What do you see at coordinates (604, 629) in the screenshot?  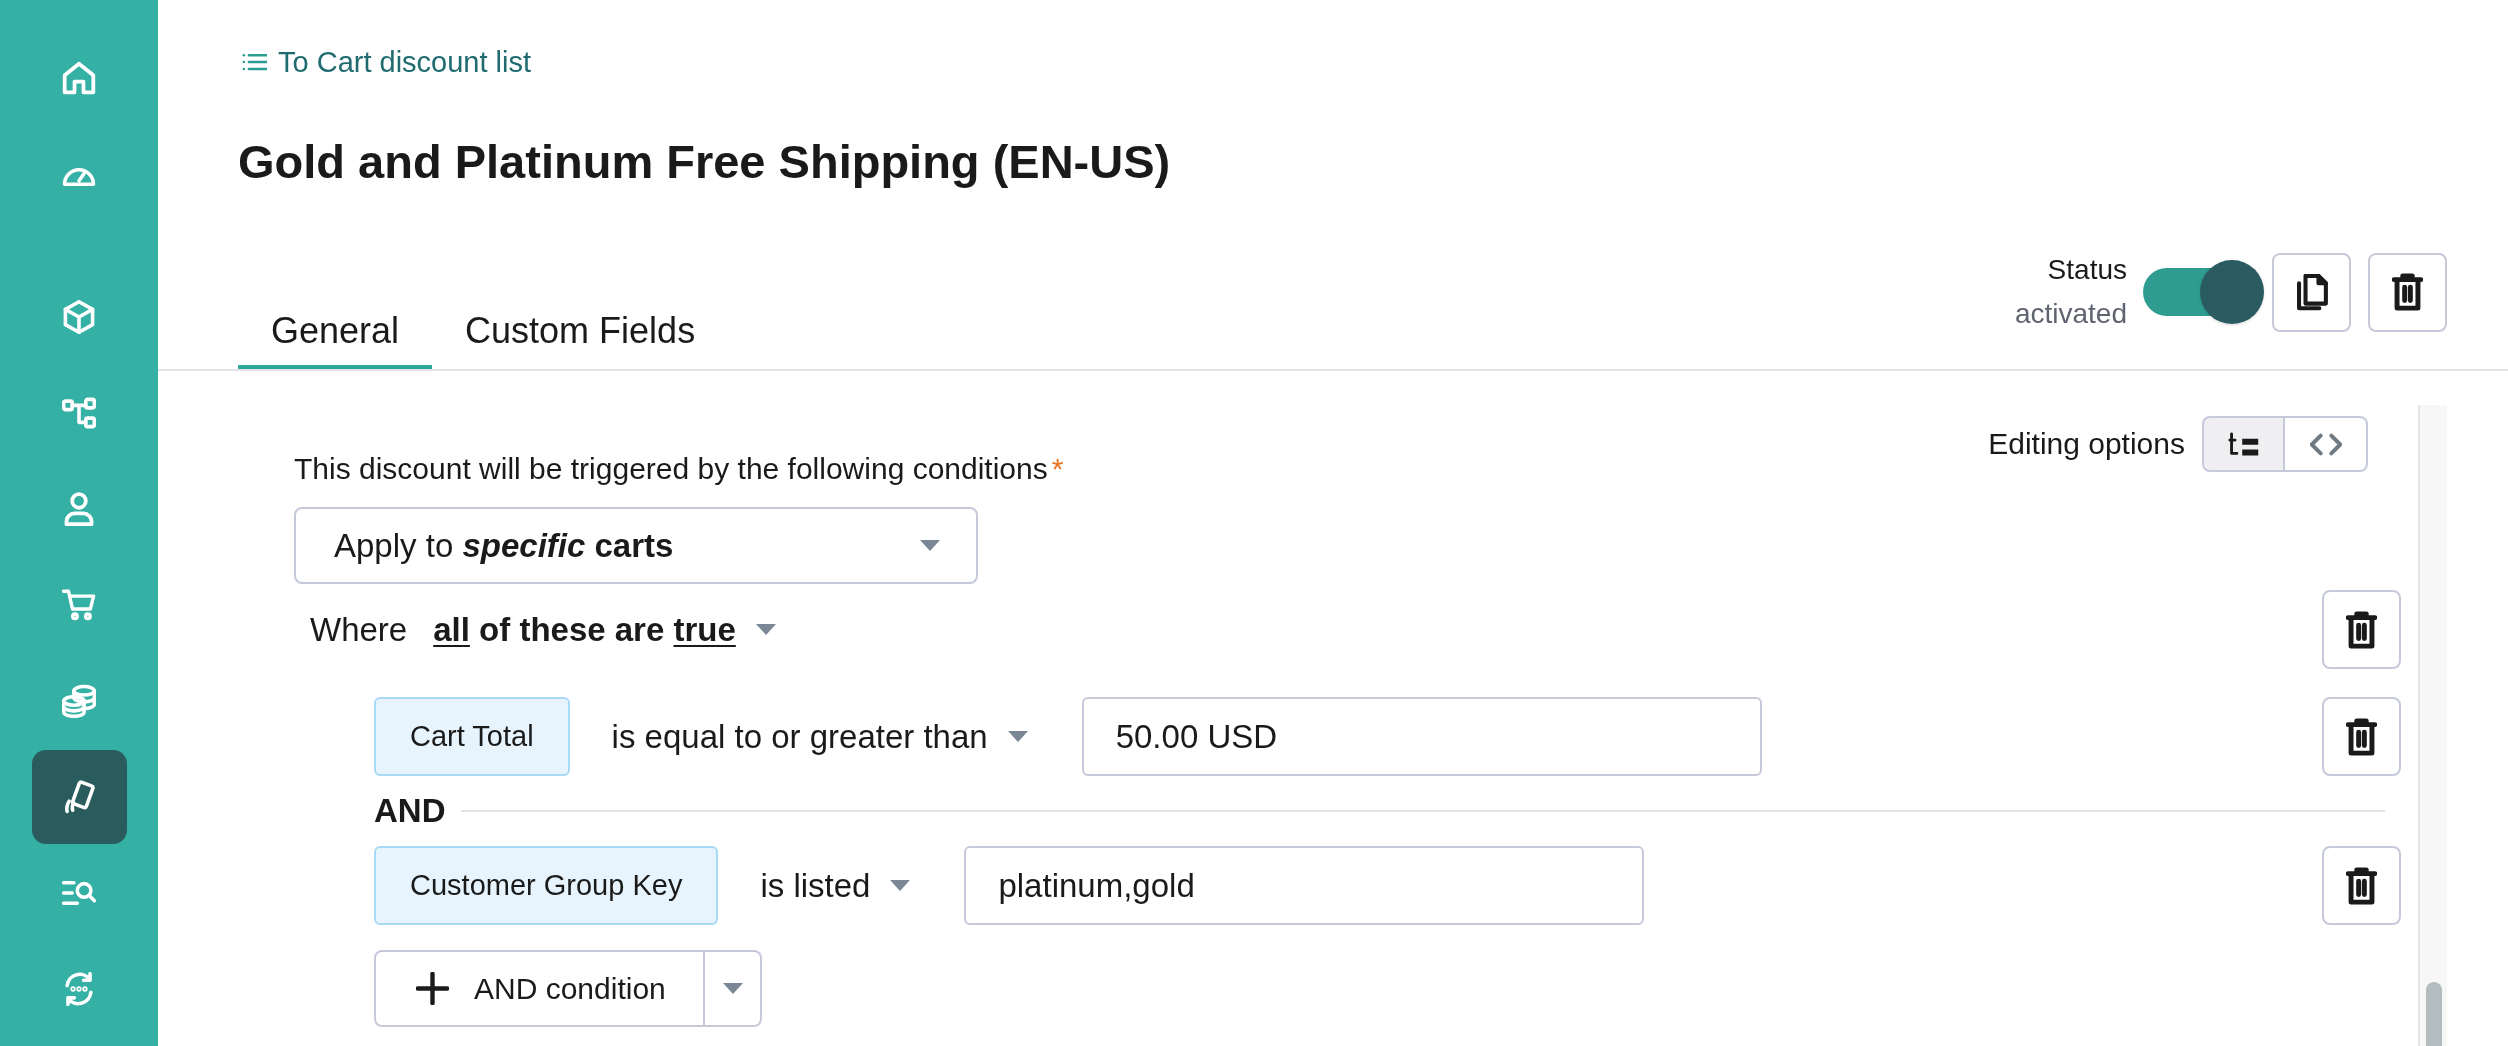 I see `match-mode-dropdown: all of these are true` at bounding box center [604, 629].